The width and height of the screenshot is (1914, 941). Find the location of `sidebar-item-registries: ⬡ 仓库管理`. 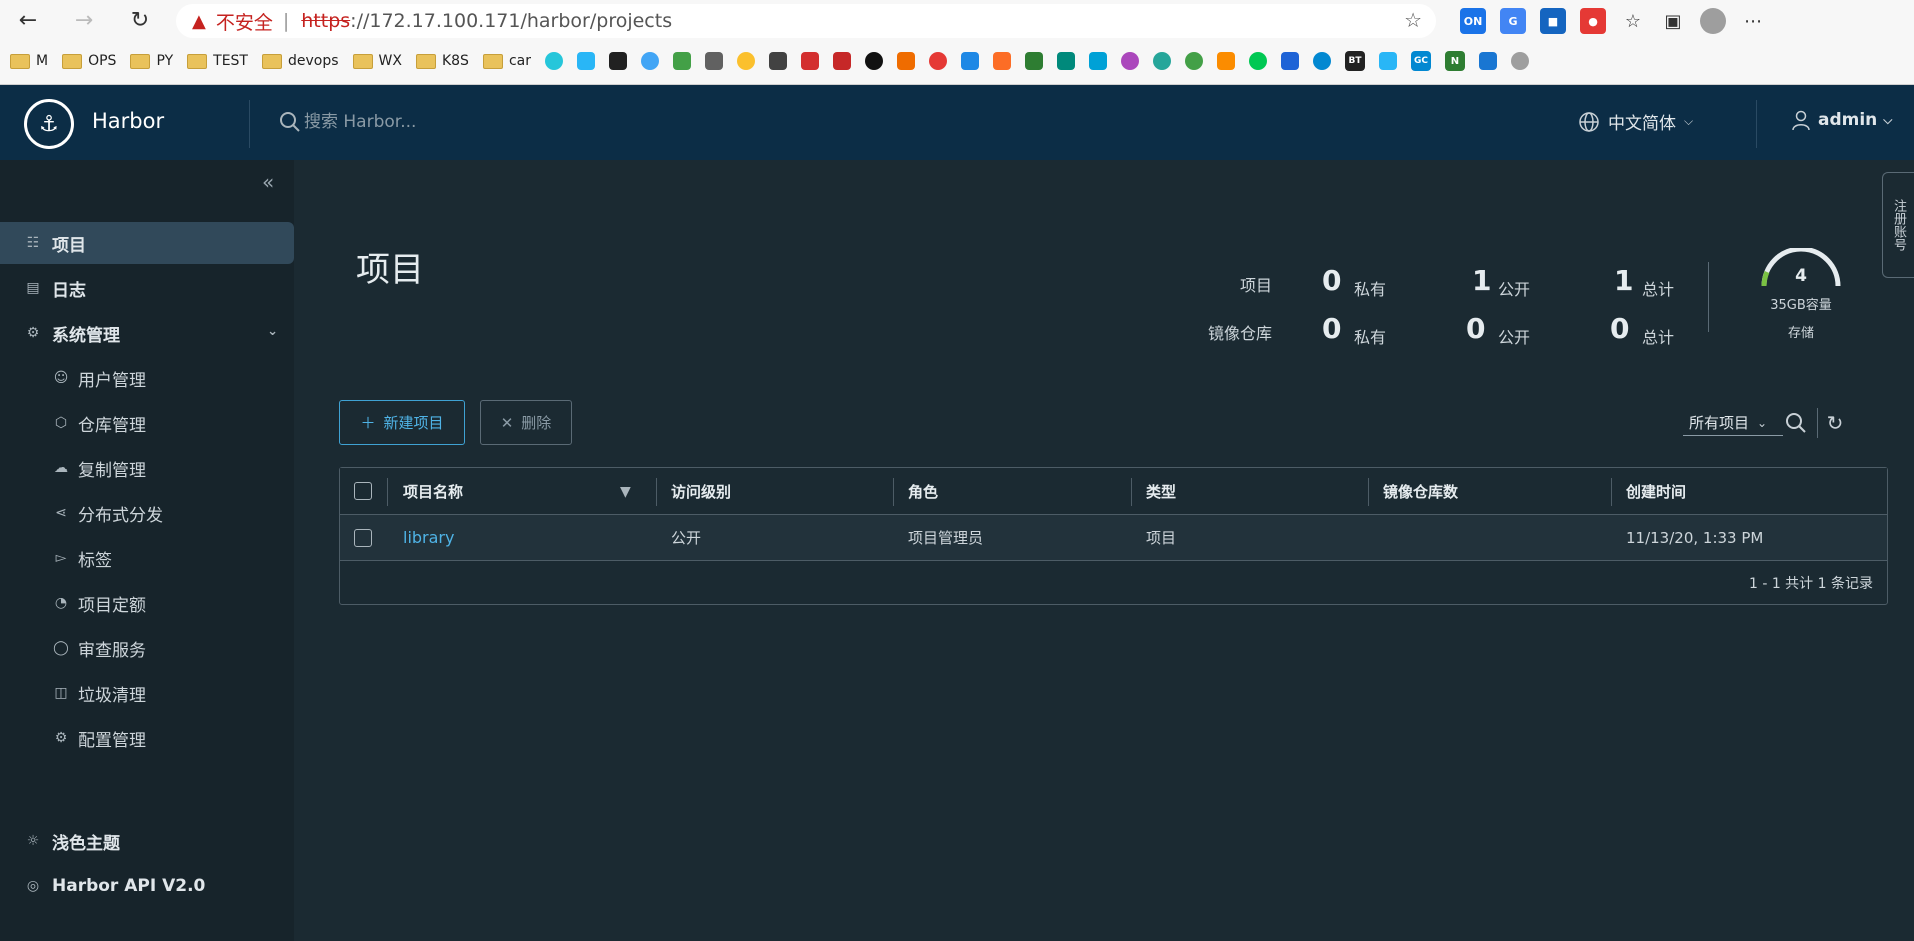

sidebar-item-registries: ⬡ 仓库管理 is located at coordinates (147, 423).